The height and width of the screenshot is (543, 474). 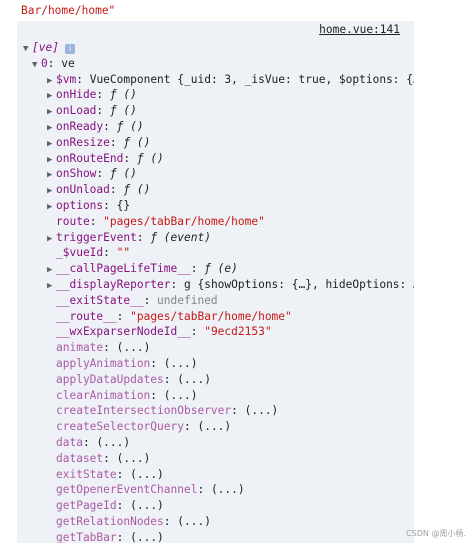 I want to click on property-key: getOpenerEventChannel, so click(x=127, y=490).